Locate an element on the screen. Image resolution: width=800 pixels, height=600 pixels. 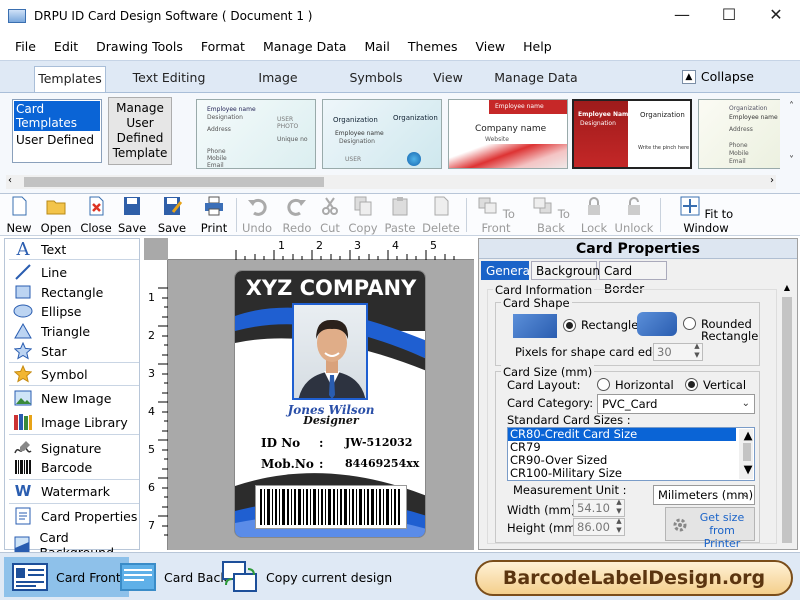
copy-button: Copy is located at coordinates (363, 215).